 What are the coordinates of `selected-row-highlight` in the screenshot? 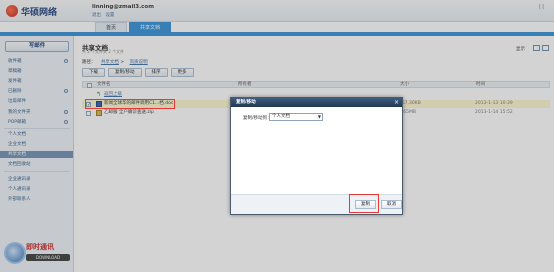 It's located at (130, 104).